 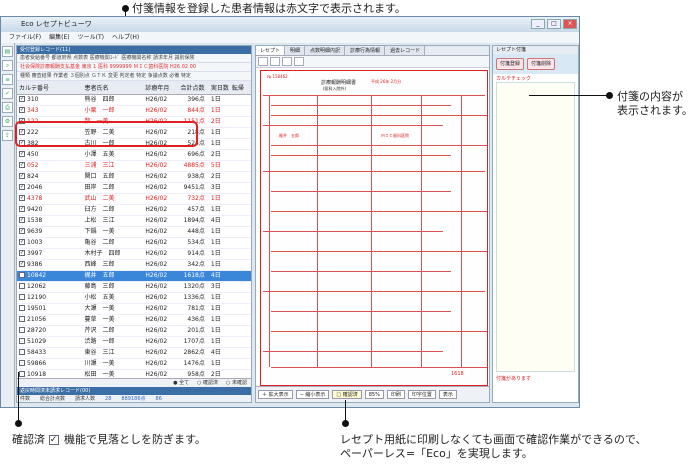 What do you see at coordinates (134, 243) in the screenshot?
I see `table-row: ✓ 1003 亀谷 二郎 H26/02 534点 1日` at bounding box center [134, 243].